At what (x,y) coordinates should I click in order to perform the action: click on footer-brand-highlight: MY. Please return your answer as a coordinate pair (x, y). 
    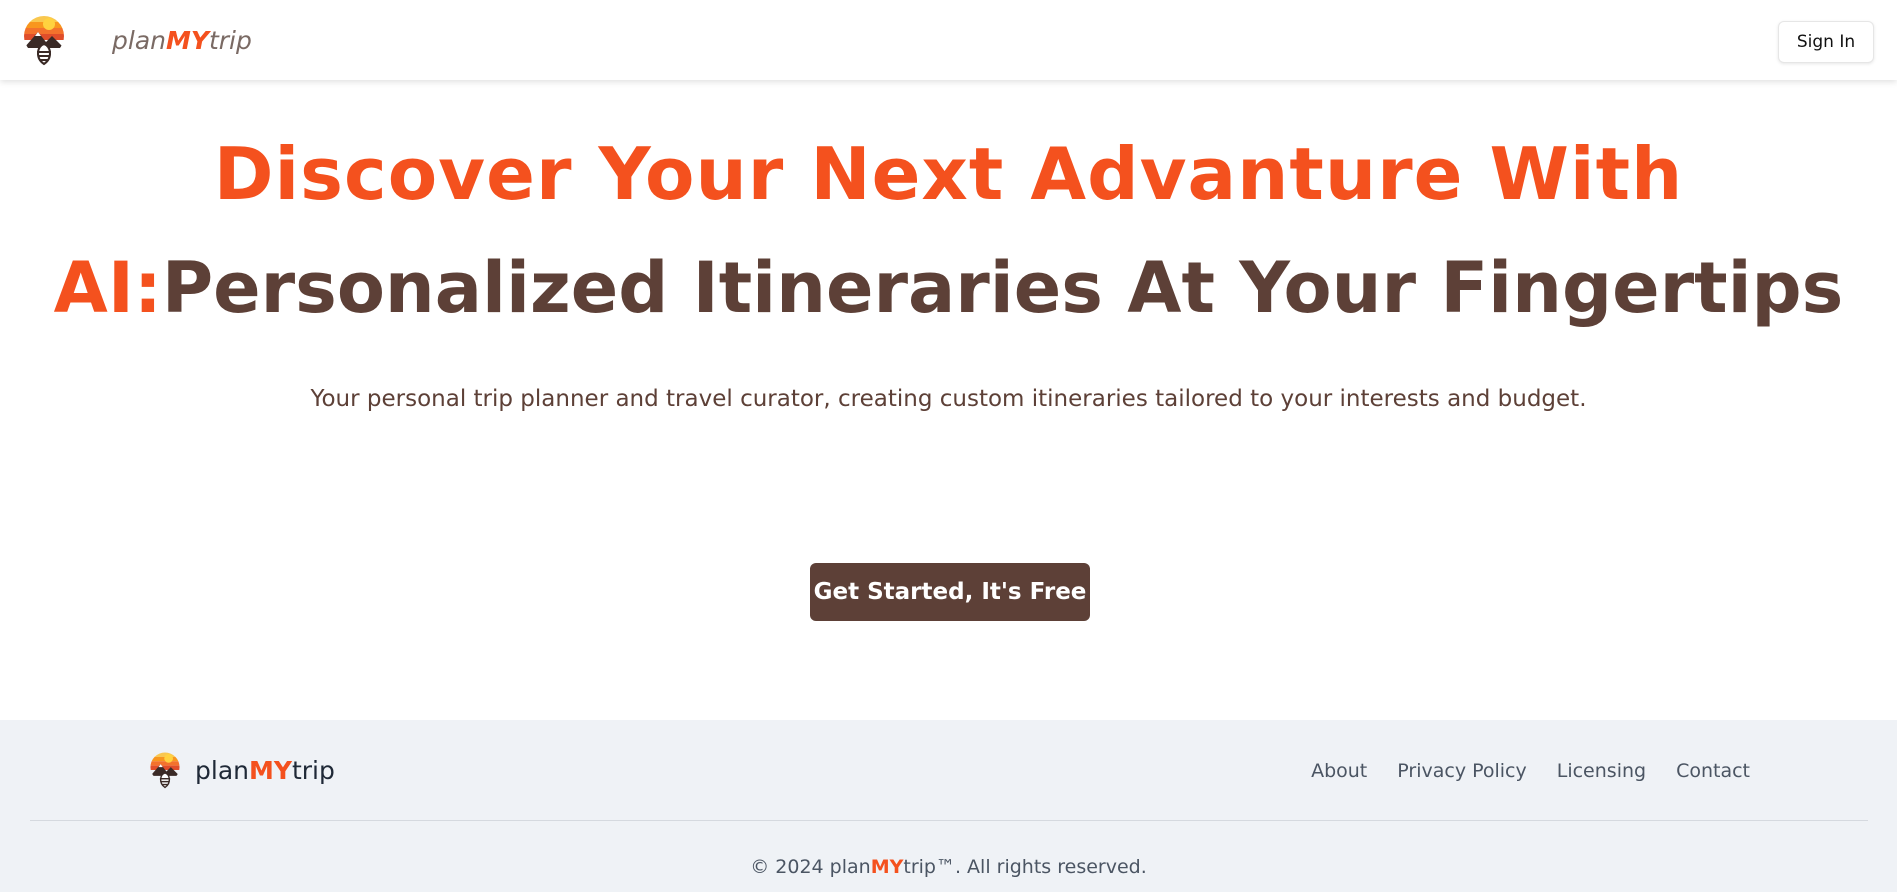
    Looking at the image, I should click on (270, 770).